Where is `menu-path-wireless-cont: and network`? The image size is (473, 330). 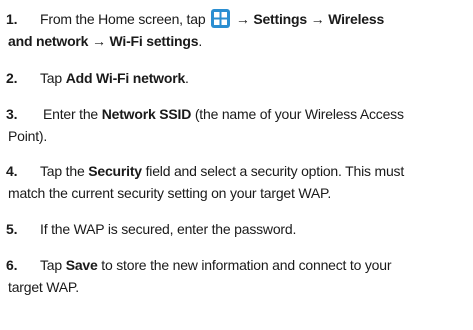 menu-path-wireless-cont: and network is located at coordinates (48, 41).